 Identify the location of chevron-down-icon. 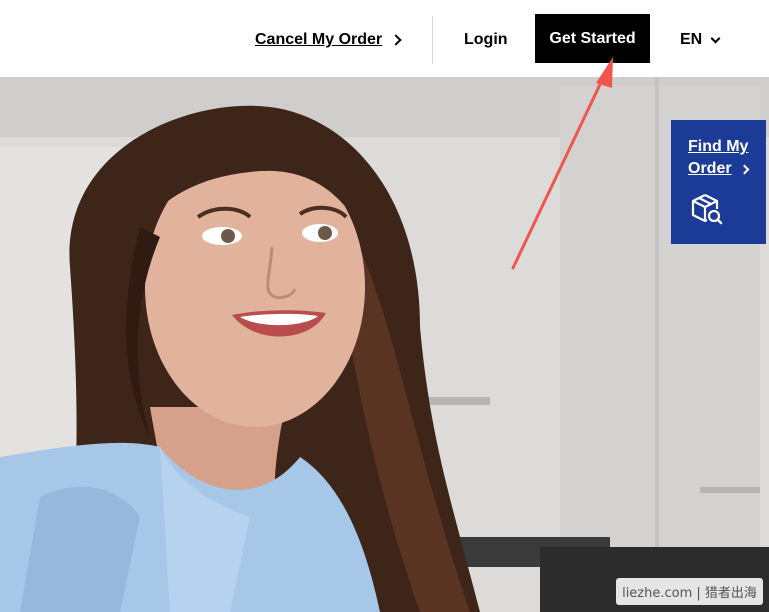
(715, 38).